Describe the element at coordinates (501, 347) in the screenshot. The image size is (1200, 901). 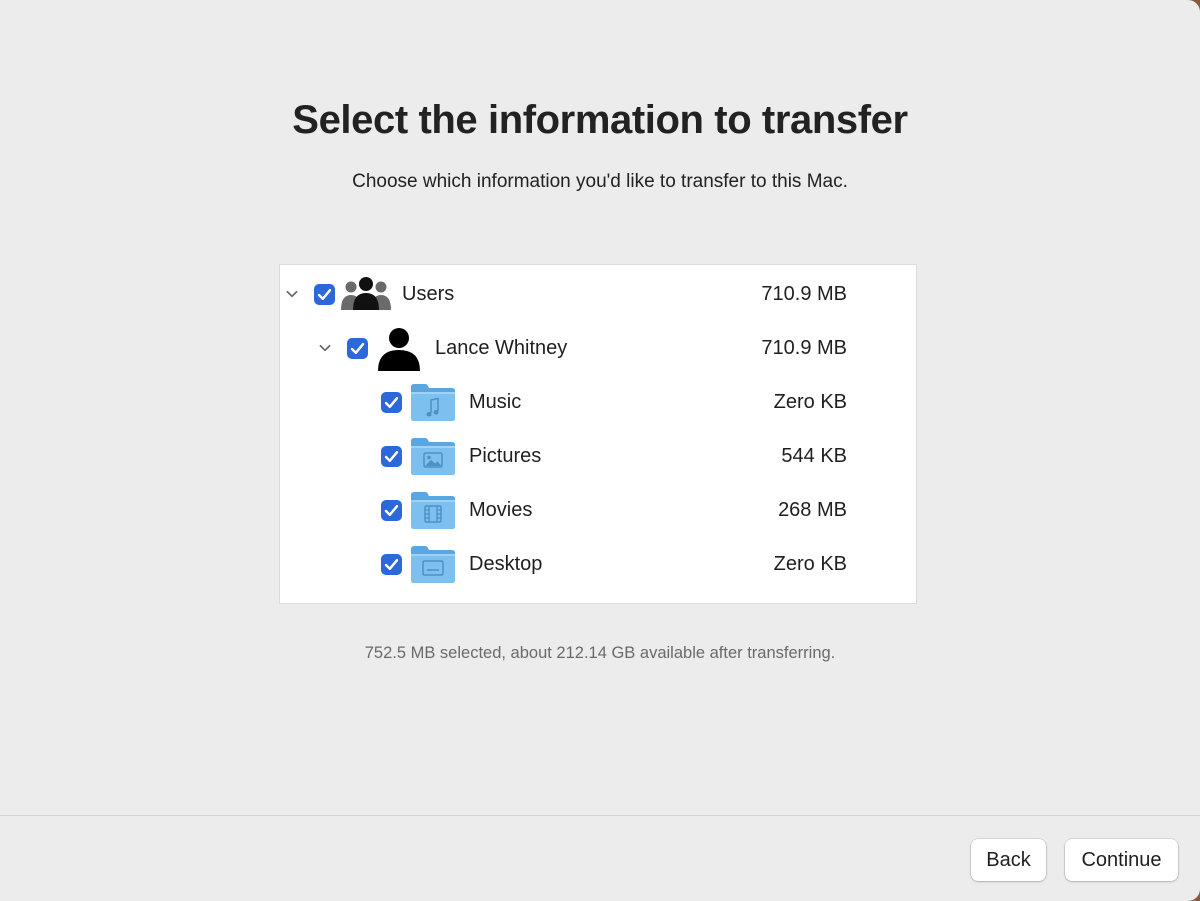
I see `account-label: Lance Whitney` at that location.